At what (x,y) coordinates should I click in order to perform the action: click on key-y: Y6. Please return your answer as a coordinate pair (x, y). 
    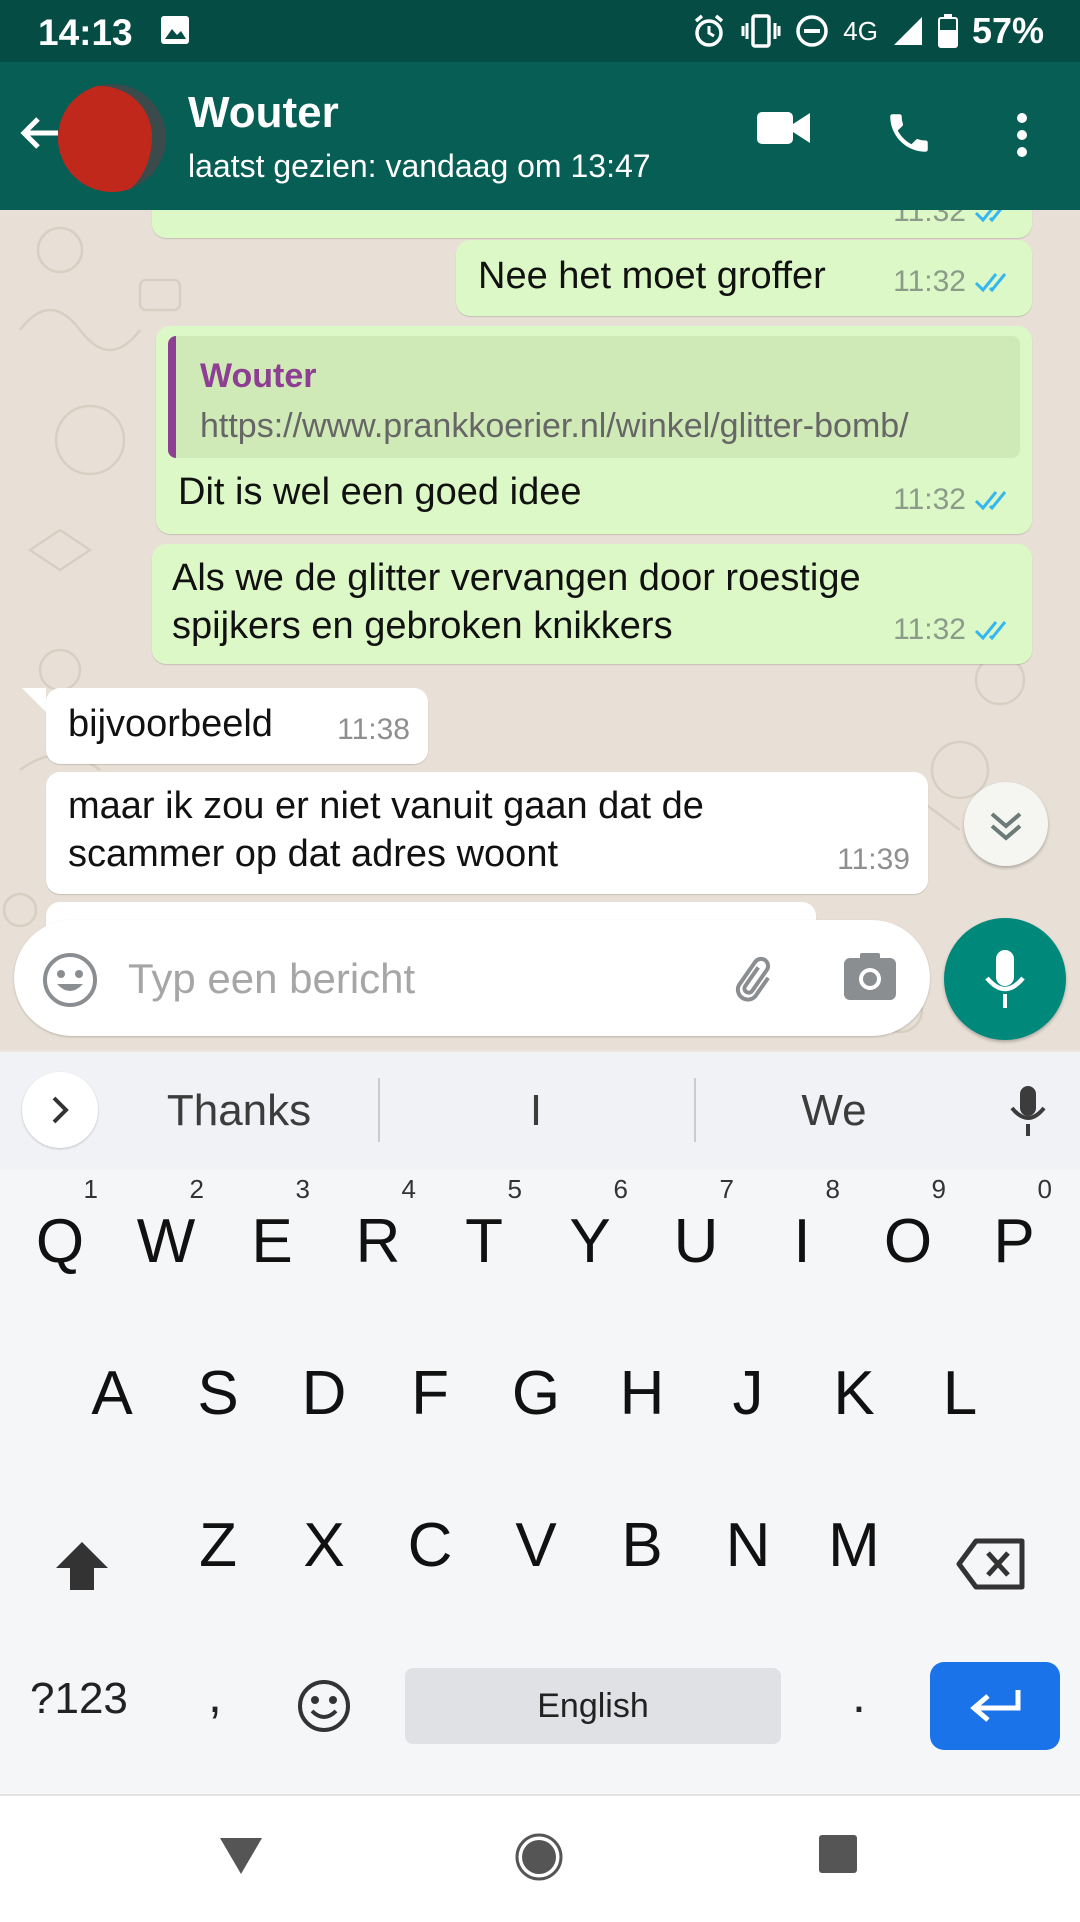
    Looking at the image, I should click on (590, 1234).